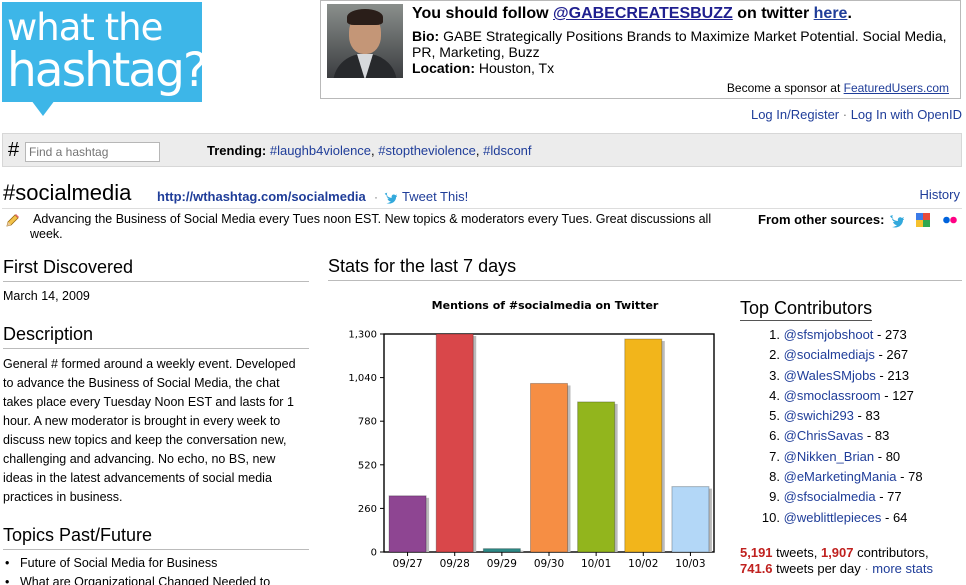 Image resolution: width=966 pixels, height=585 pixels. I want to click on sponsor-handle-link: @GABECREATESBUZZ, so click(643, 13).